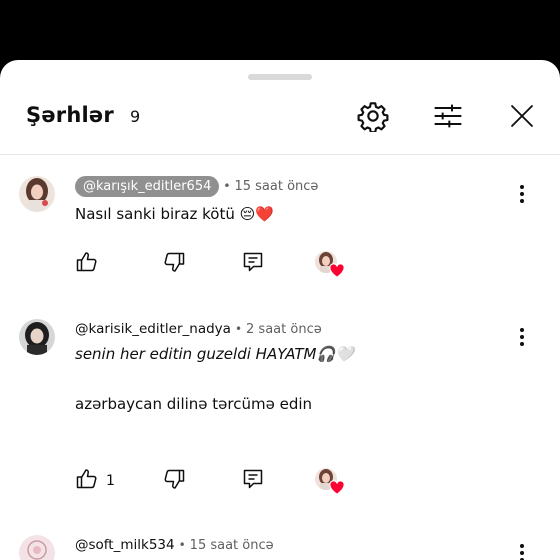  I want to click on header-divider, so click(280, 154).